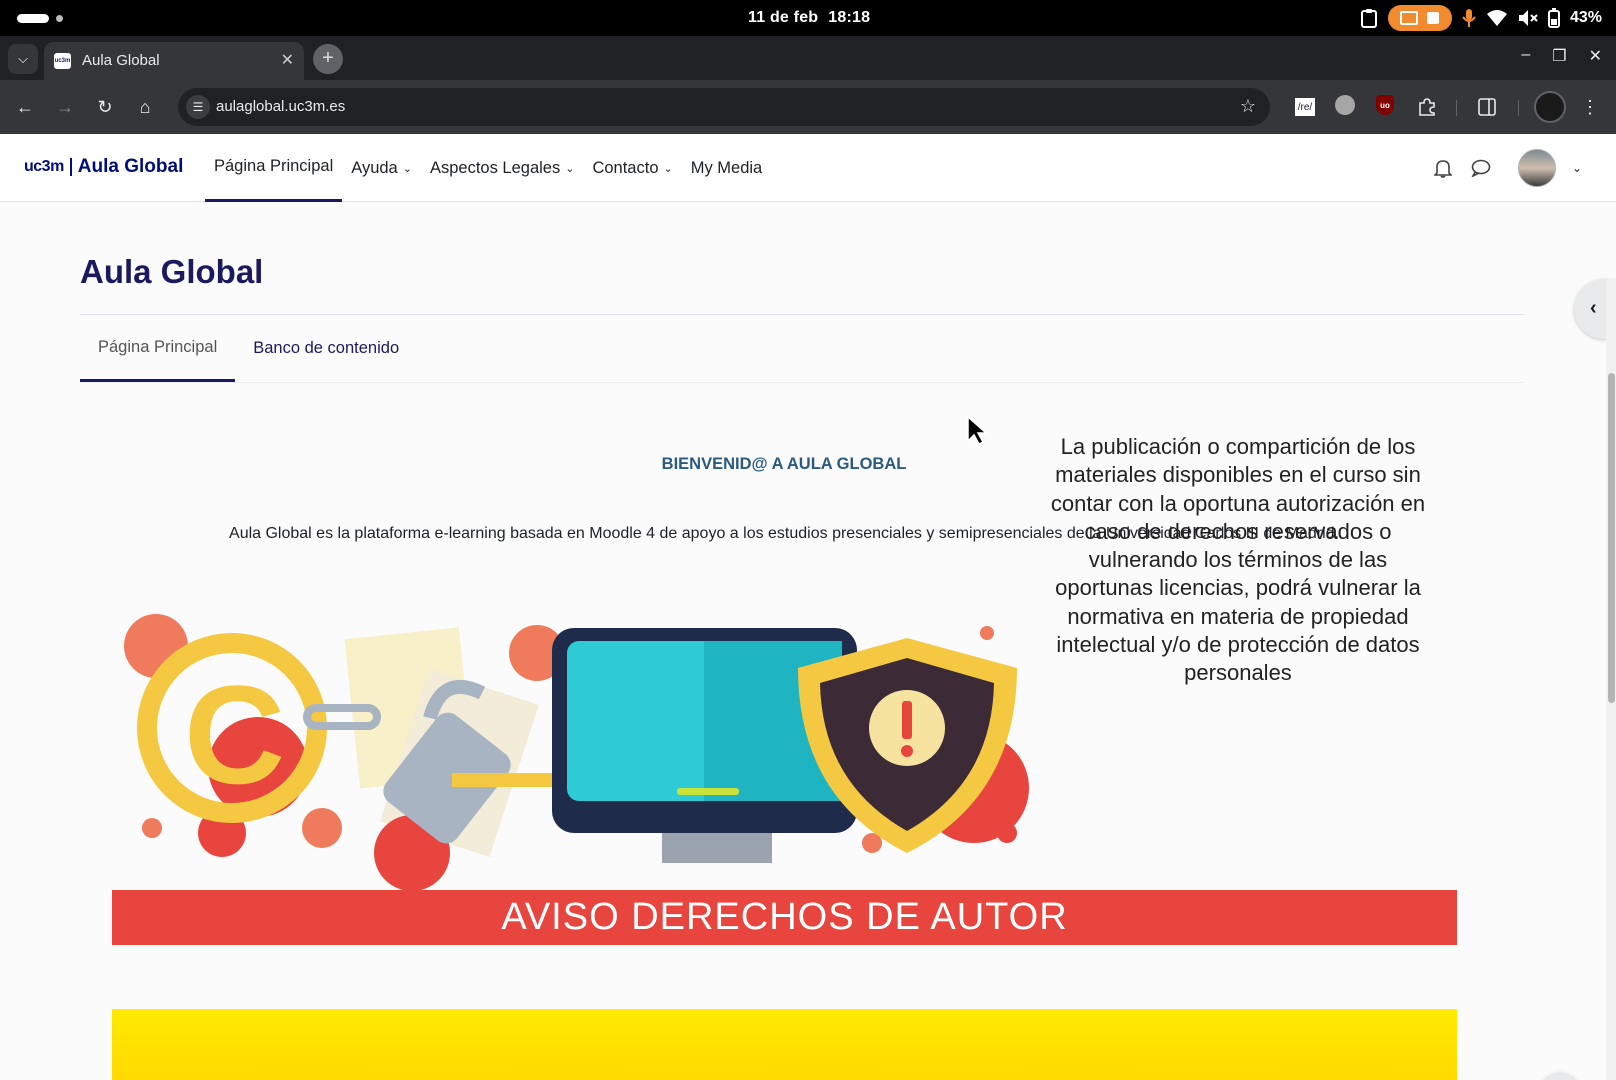 The image size is (1616, 1080). What do you see at coordinates (1433, 18) in the screenshot?
I see `stop-icon` at bounding box center [1433, 18].